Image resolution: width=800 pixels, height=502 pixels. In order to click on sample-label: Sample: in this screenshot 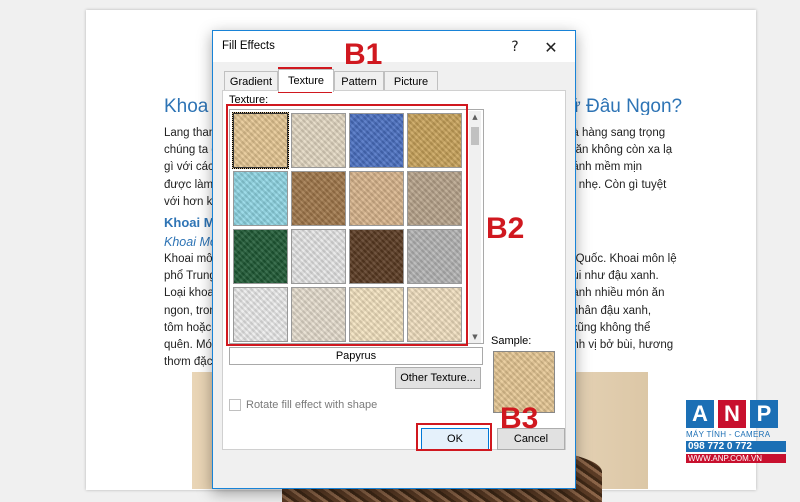, I will do `click(511, 341)`.